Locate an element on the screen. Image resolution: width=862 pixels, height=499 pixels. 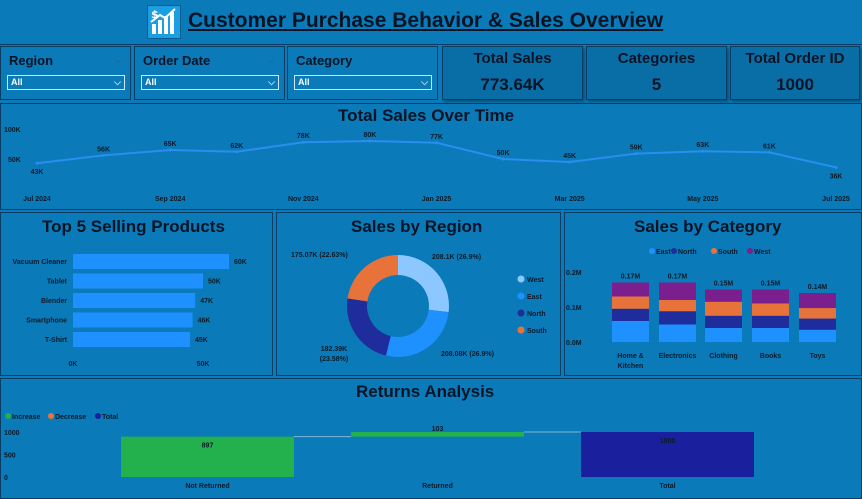
legend-label: Total is located at coordinates (110, 417).